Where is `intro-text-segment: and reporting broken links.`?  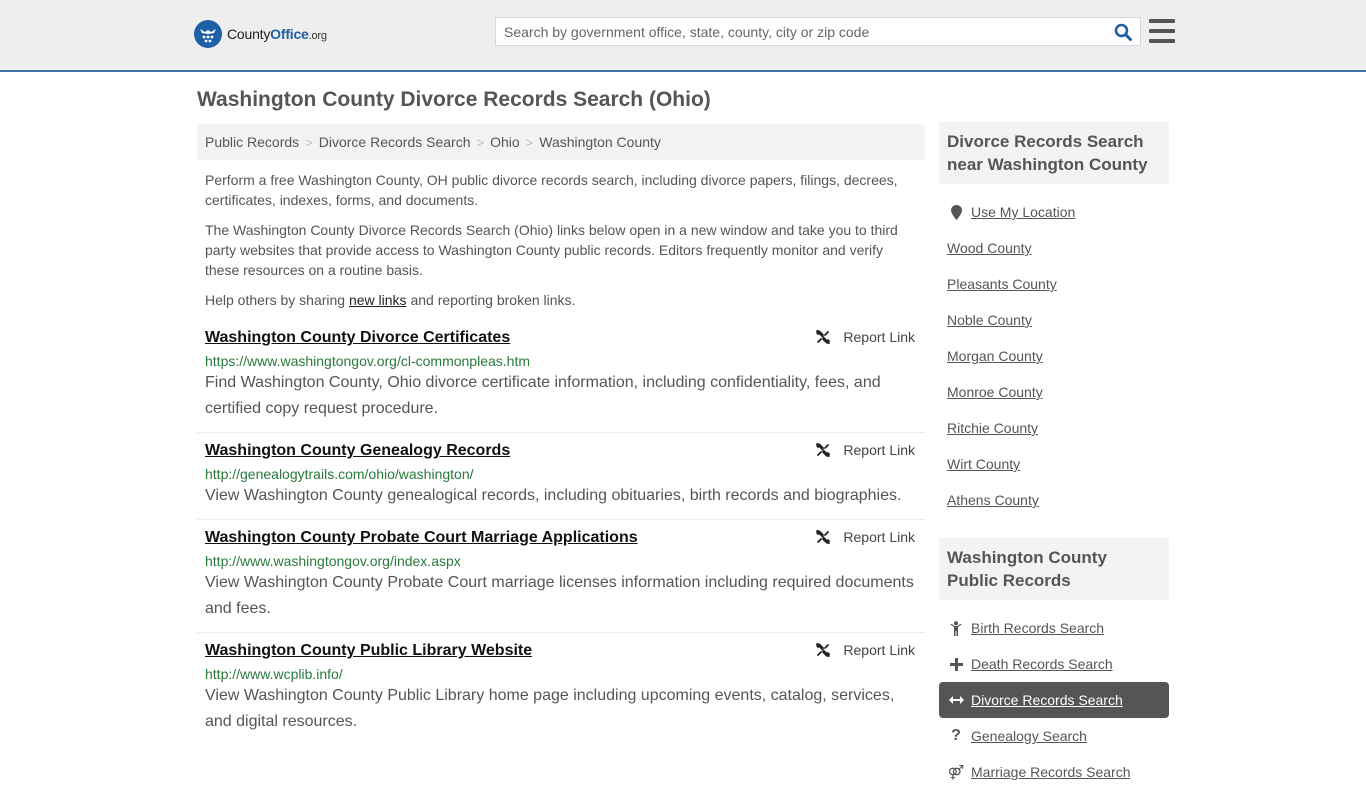 intro-text-segment: and reporting broken links. is located at coordinates (491, 300).